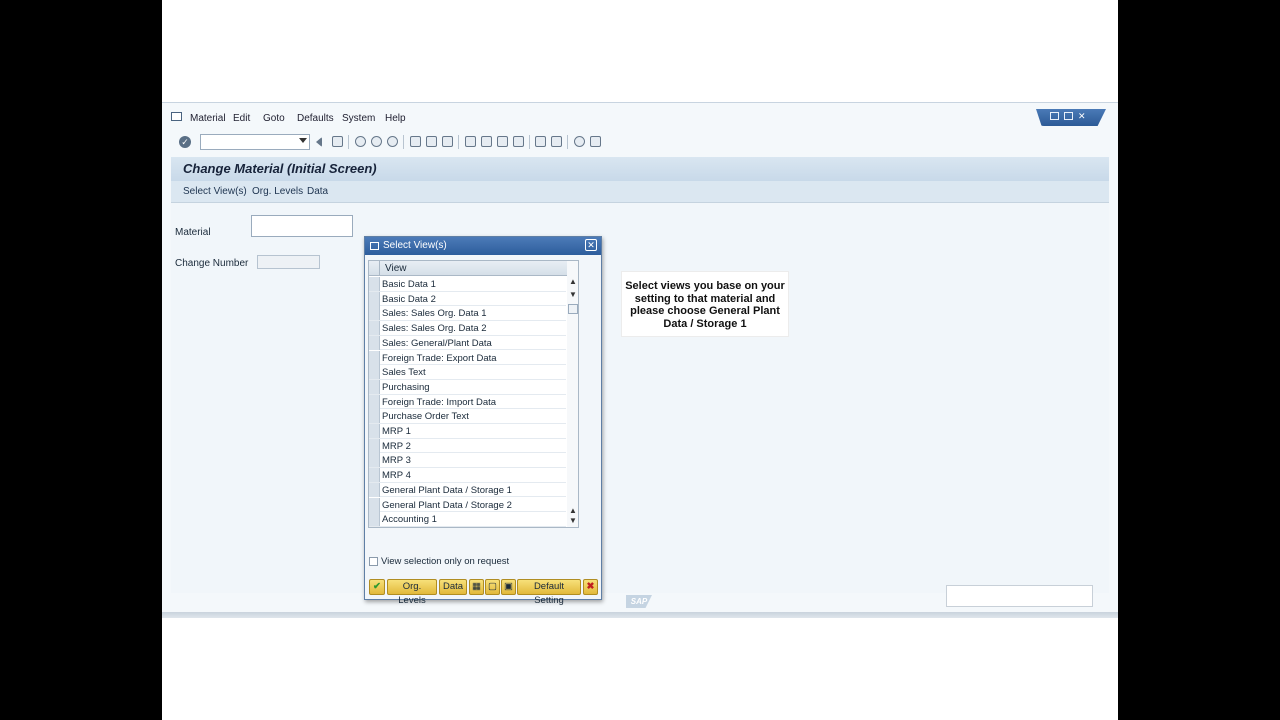 Image resolution: width=1280 pixels, height=720 pixels. I want to click on table-row: Purchasing, so click(467, 387).